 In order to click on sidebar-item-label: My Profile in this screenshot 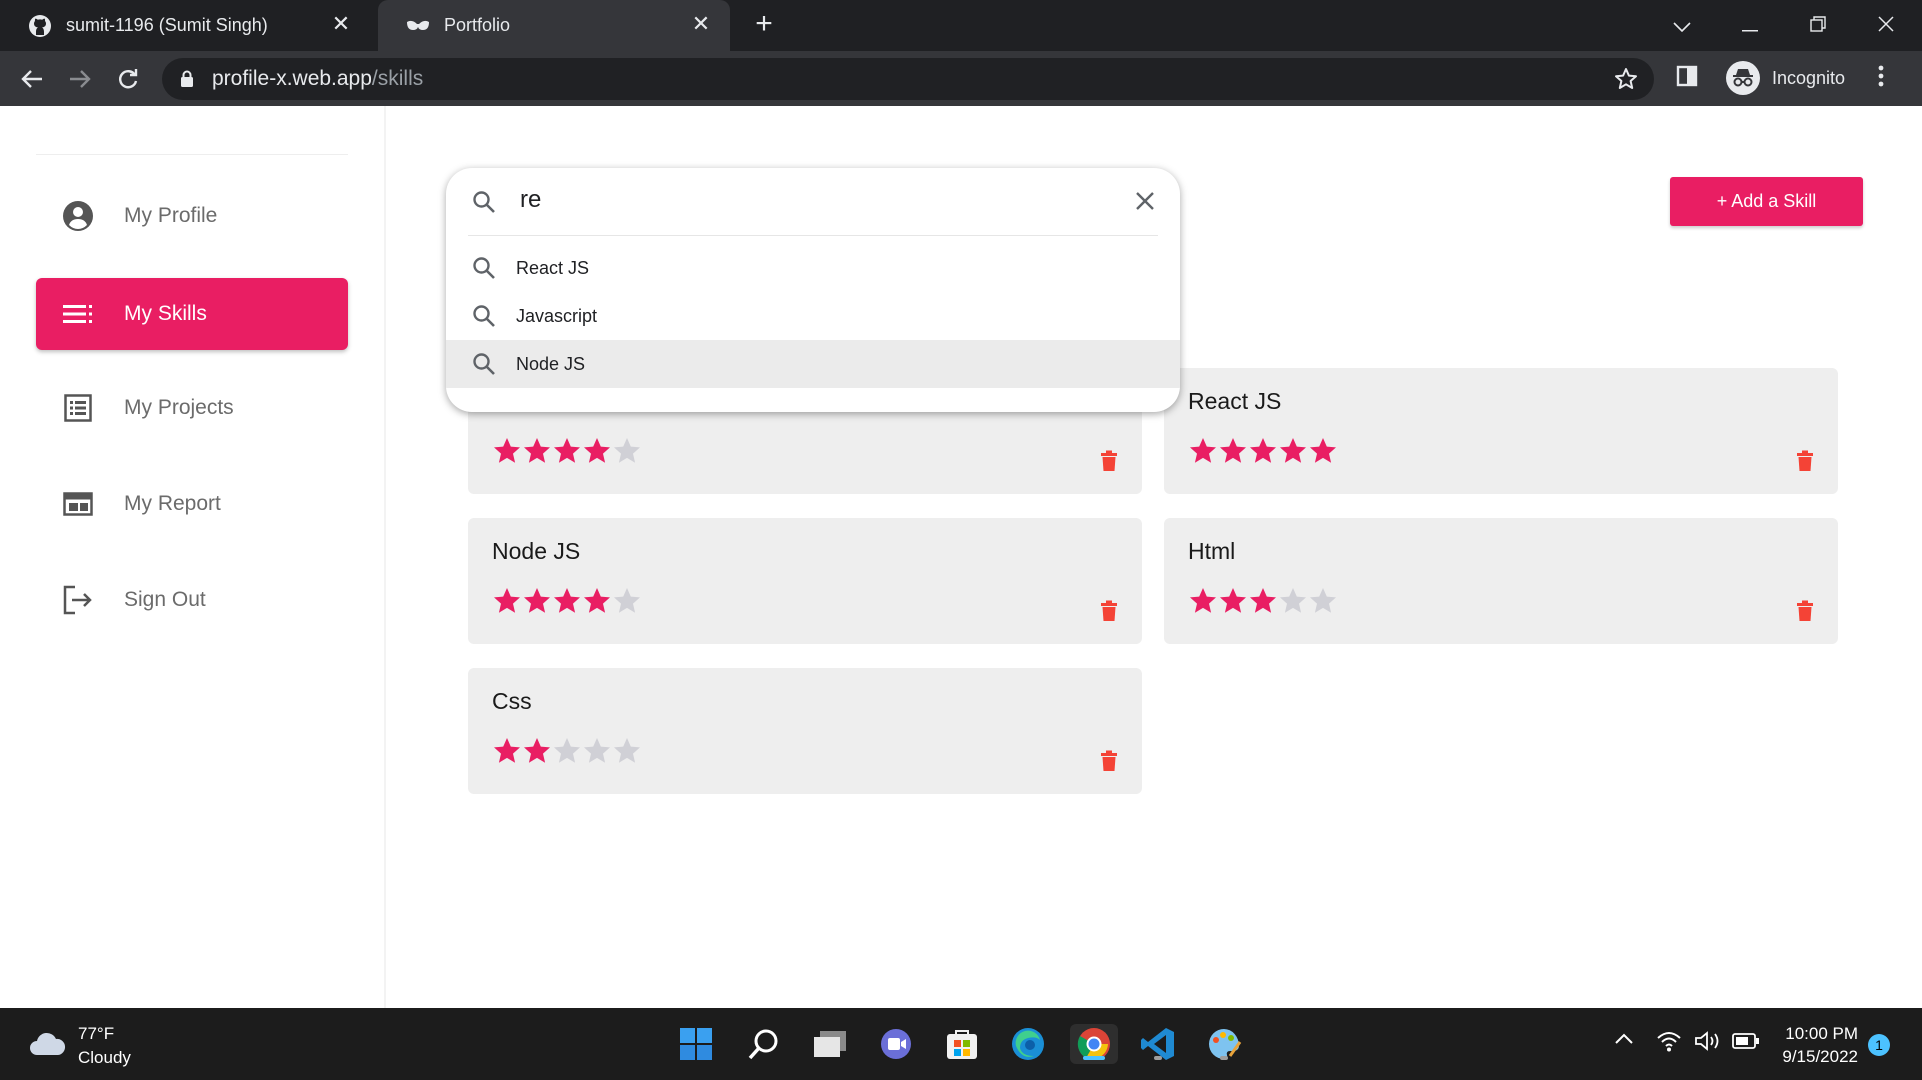, I will do `click(171, 215)`.